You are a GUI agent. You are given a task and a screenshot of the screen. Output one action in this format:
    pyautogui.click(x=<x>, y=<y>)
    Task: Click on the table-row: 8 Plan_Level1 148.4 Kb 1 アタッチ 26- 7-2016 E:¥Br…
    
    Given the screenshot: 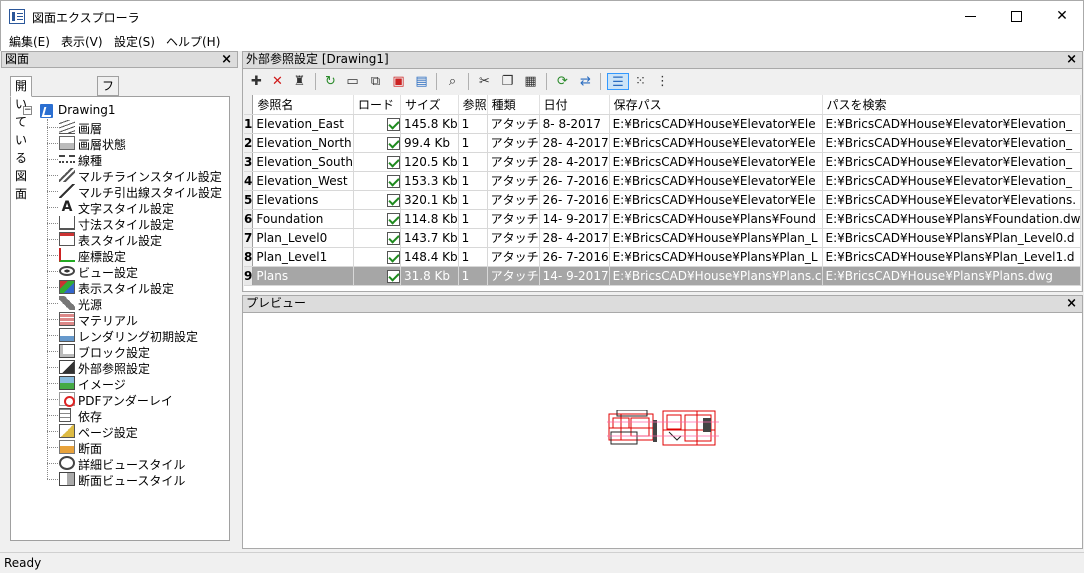 What is the action you would take?
    pyautogui.click(x=662, y=257)
    